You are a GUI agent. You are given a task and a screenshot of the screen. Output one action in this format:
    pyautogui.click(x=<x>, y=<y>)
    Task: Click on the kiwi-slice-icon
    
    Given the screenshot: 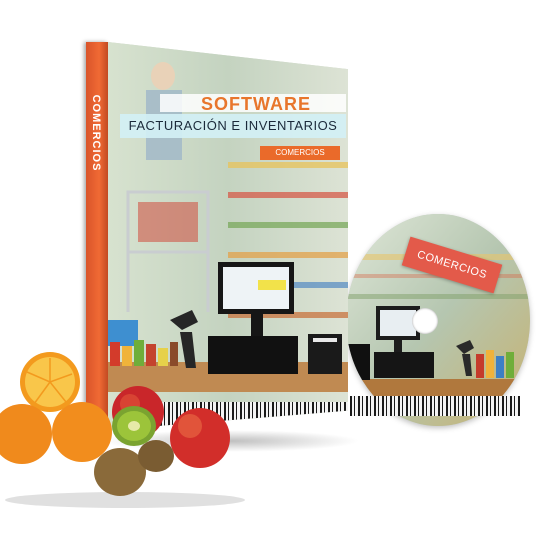 What is the action you would take?
    pyautogui.click(x=134, y=426)
    